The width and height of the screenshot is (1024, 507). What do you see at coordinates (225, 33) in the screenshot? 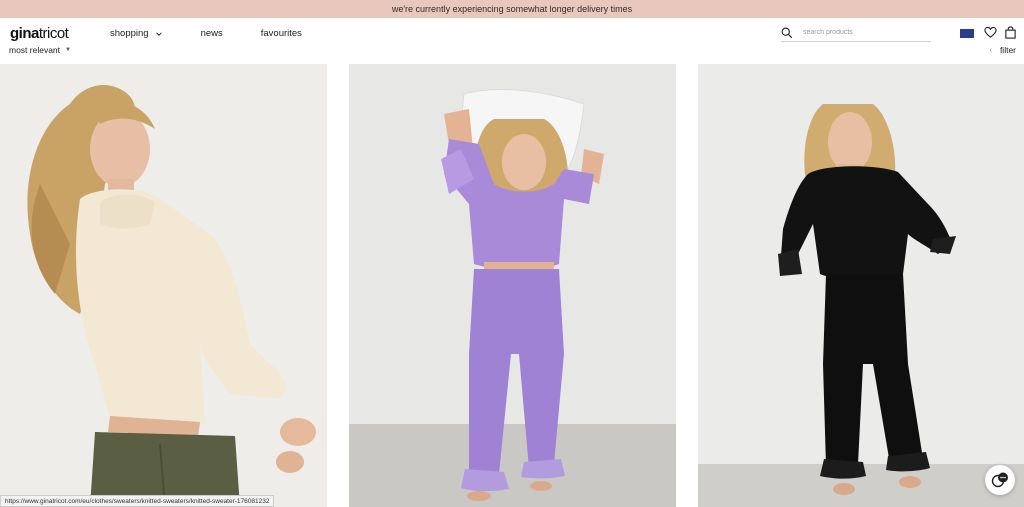
I see `main-nav: shopping news favourites` at bounding box center [225, 33].